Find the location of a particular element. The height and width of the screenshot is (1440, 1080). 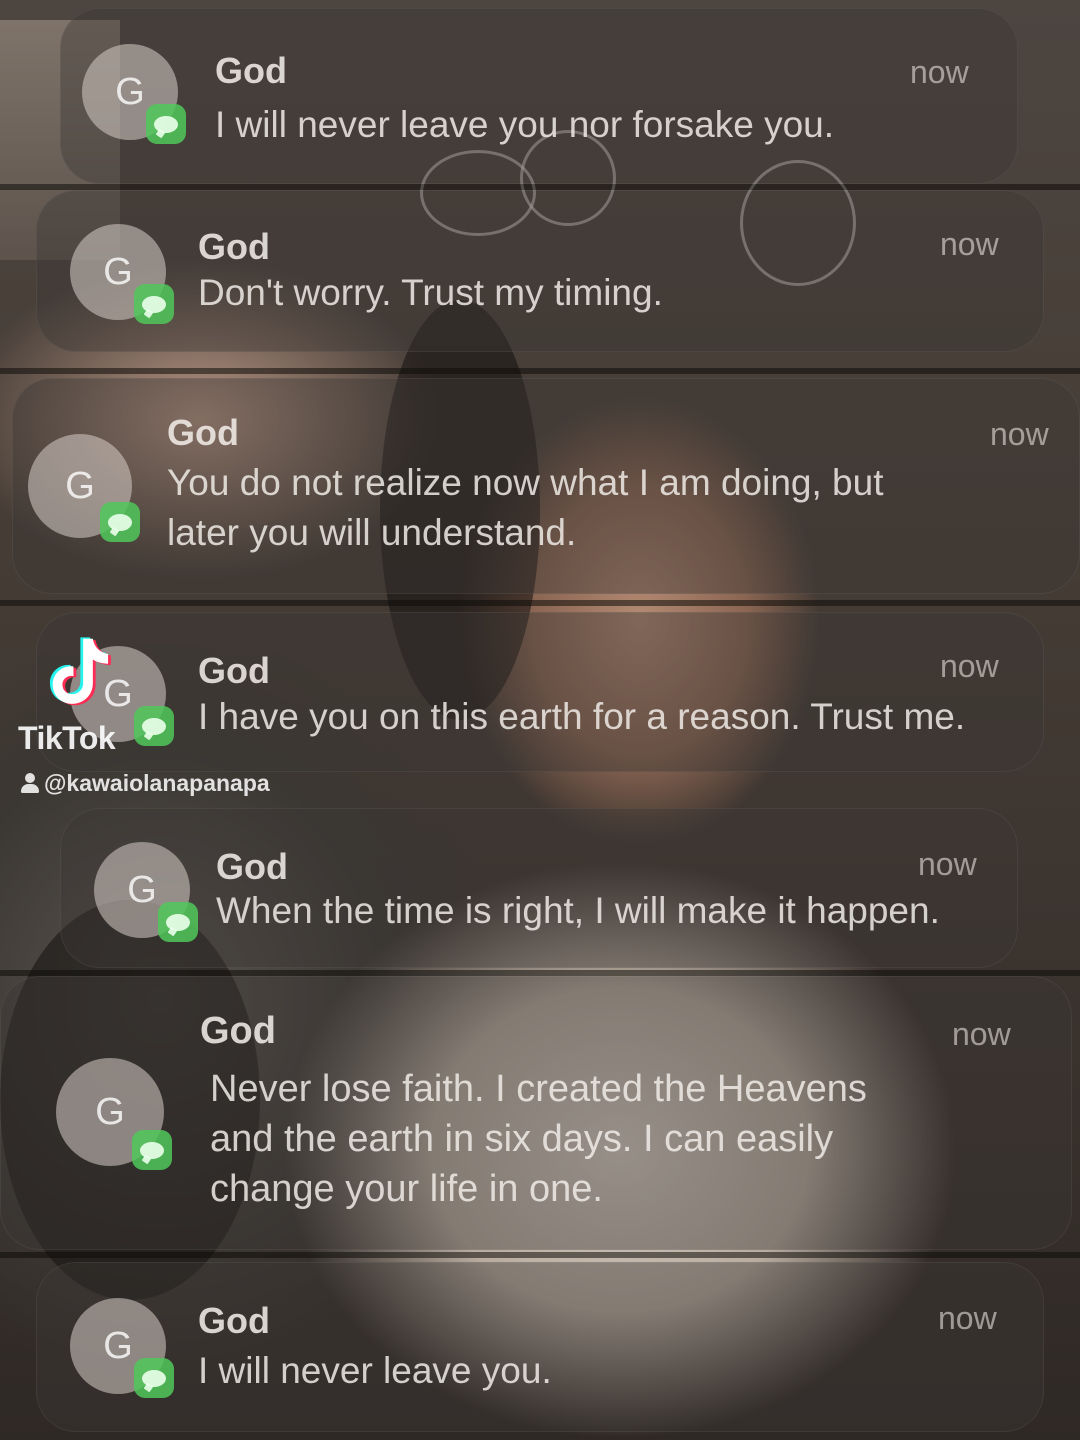

tiktok-wordmark: TikTok is located at coordinates (67, 738).